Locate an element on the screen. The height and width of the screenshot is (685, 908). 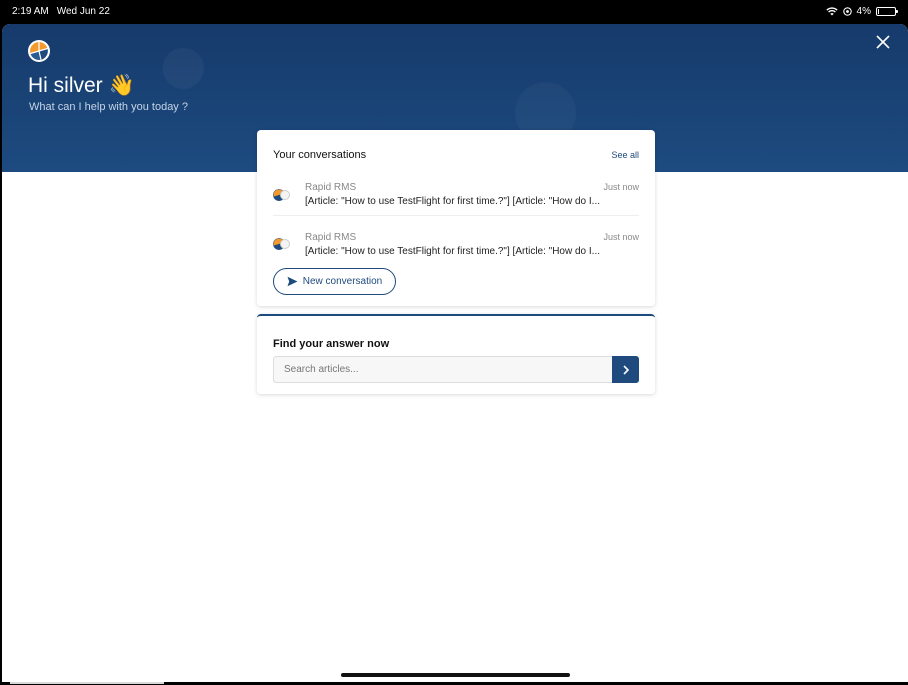
status-right: 4% is located at coordinates (861, 11).